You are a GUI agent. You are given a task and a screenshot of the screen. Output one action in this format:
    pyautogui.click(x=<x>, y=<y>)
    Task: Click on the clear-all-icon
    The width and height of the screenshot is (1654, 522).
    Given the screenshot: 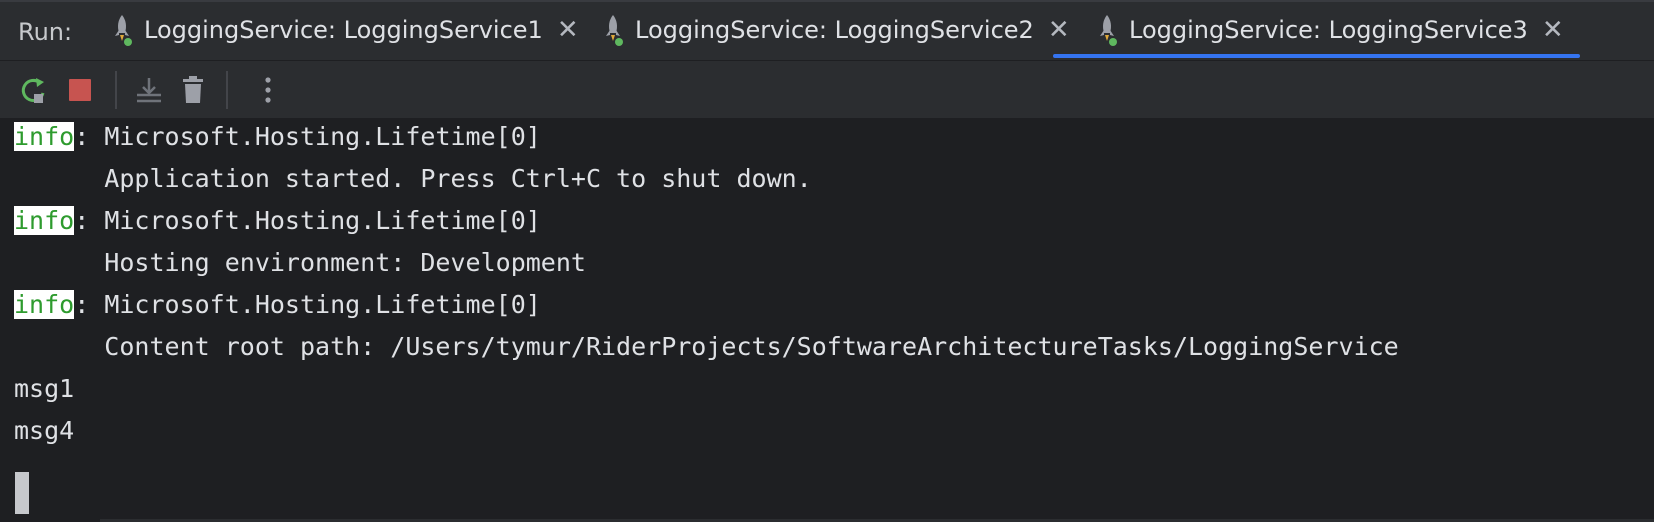 What is the action you would take?
    pyautogui.click(x=193, y=89)
    